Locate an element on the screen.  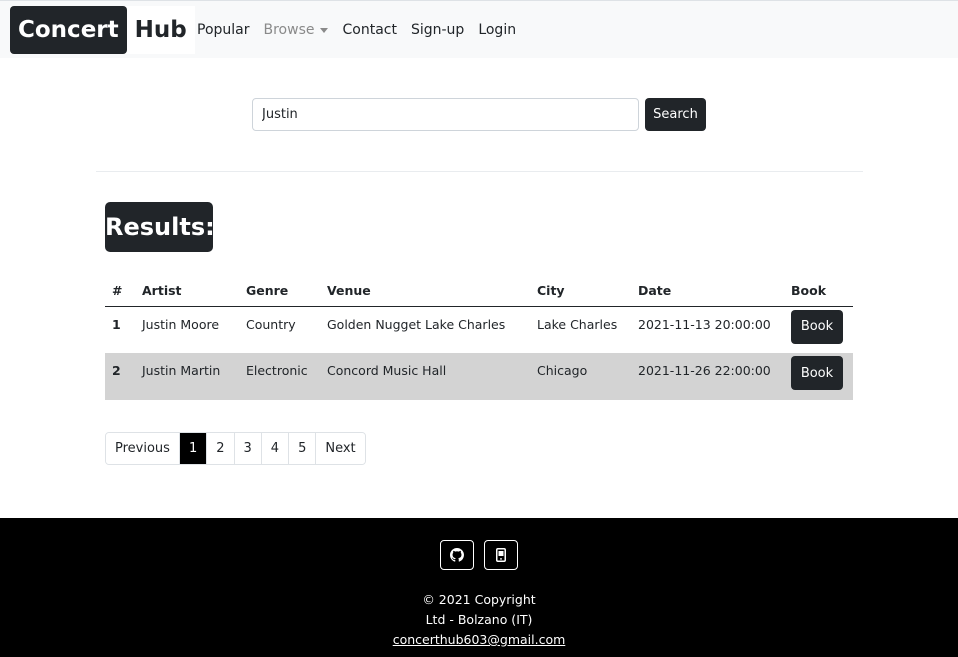
nav-links: Popular Browse Contact Sign-up Login is located at coordinates (356, 30).